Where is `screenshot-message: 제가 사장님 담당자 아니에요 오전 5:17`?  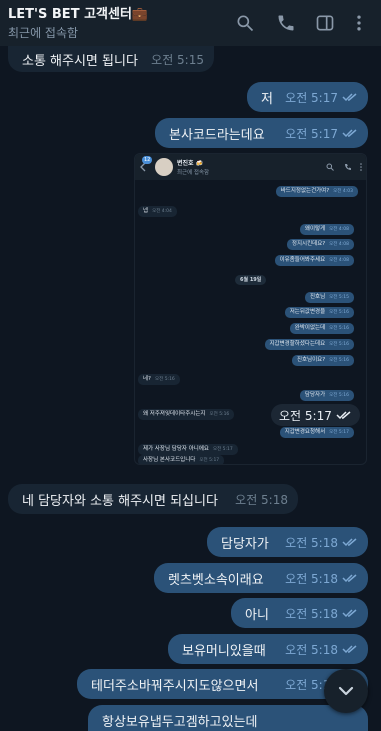
screenshot-message: 제가 사장님 담당자 아니에요 오전 5:17 is located at coordinates (188, 449).